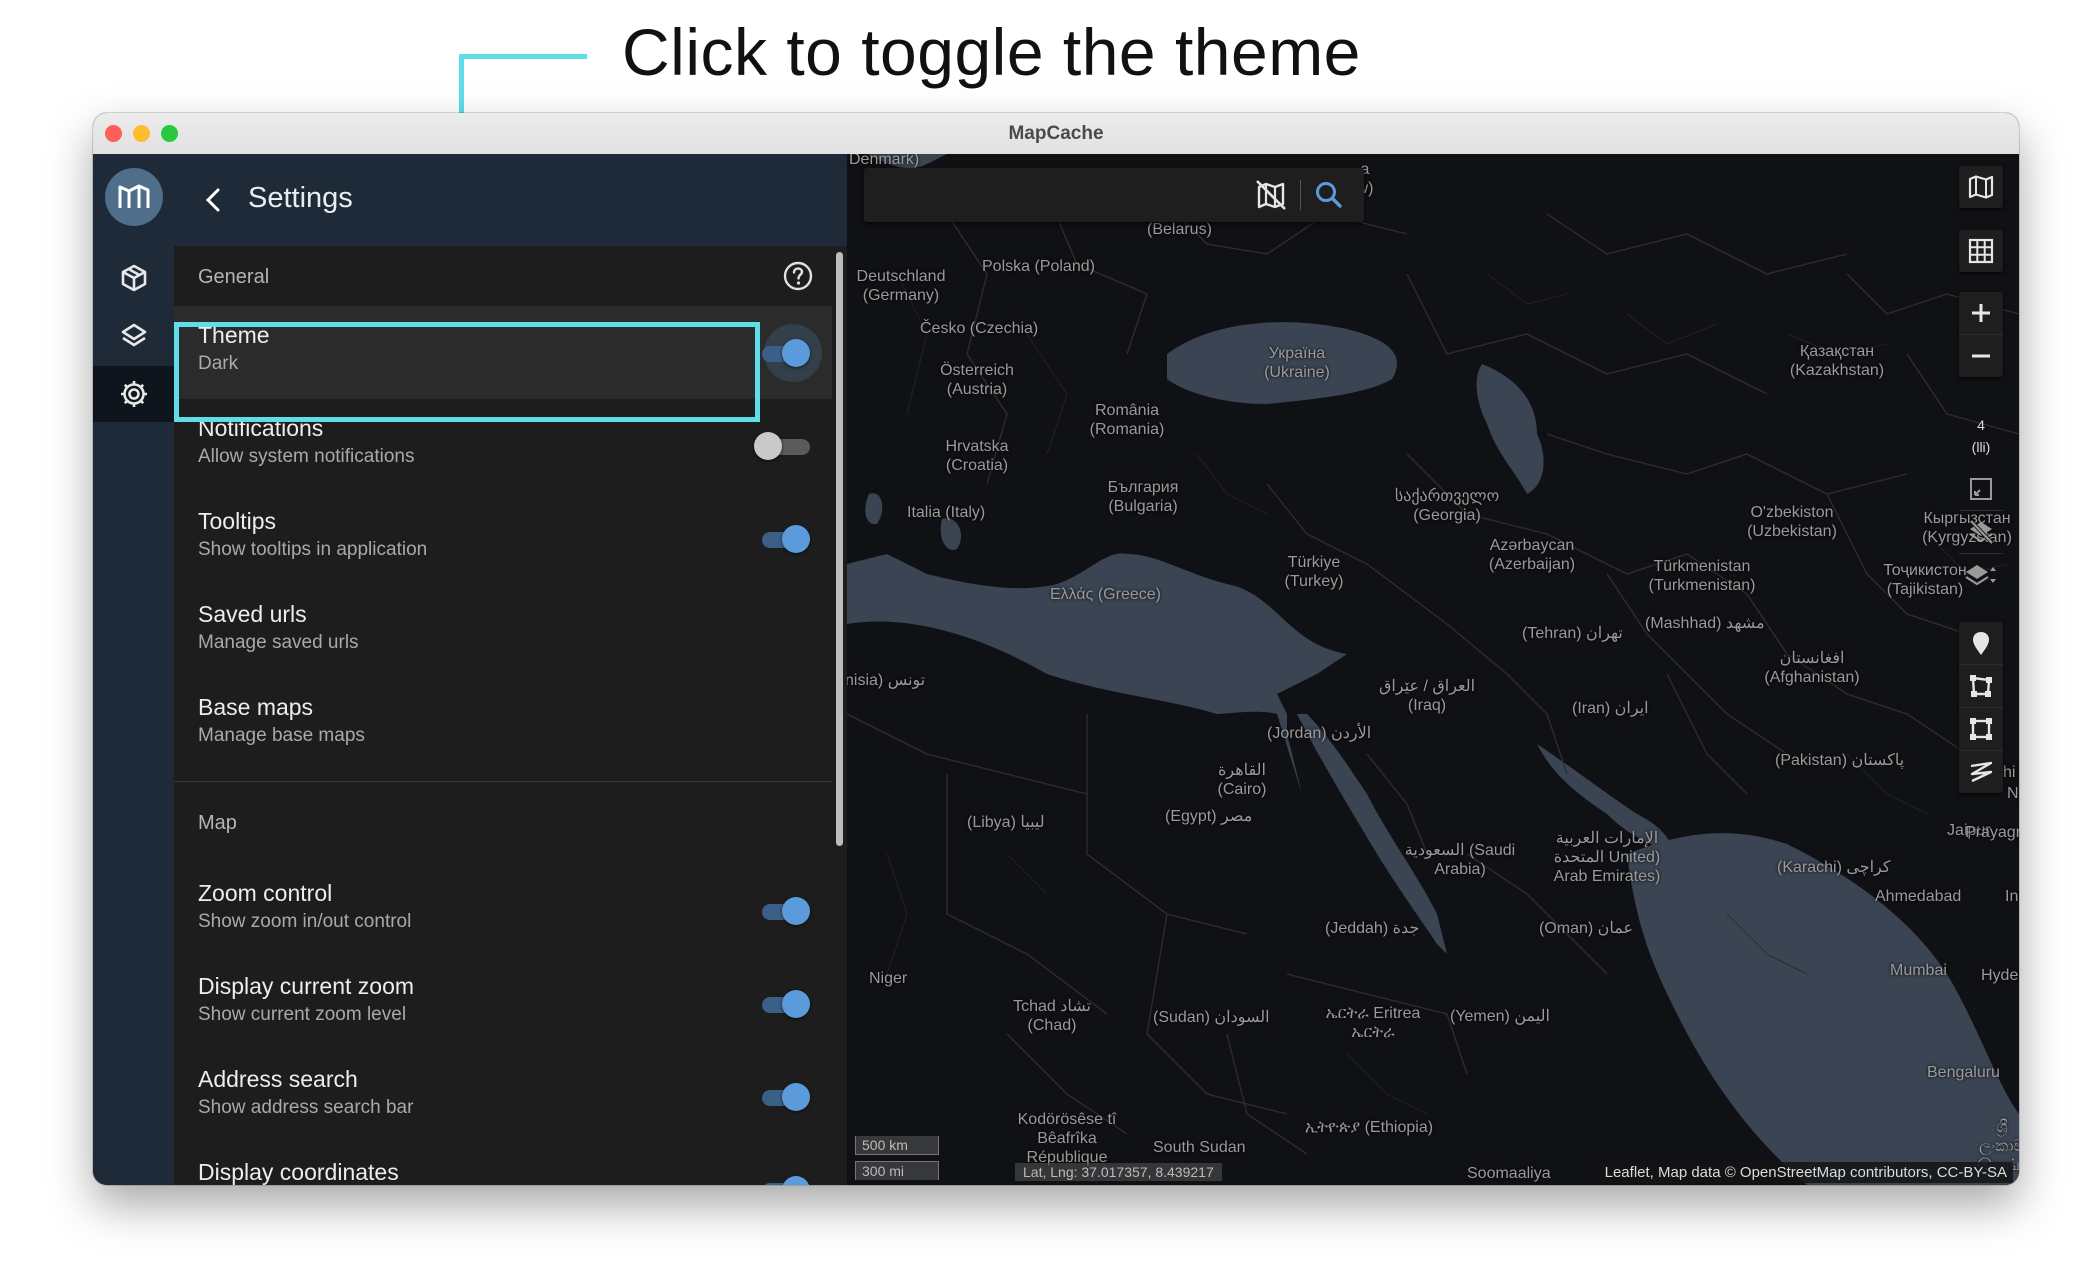 This screenshot has height=1264, width=2100. What do you see at coordinates (782, 539) in the screenshot?
I see `tooltips-toggle` at bounding box center [782, 539].